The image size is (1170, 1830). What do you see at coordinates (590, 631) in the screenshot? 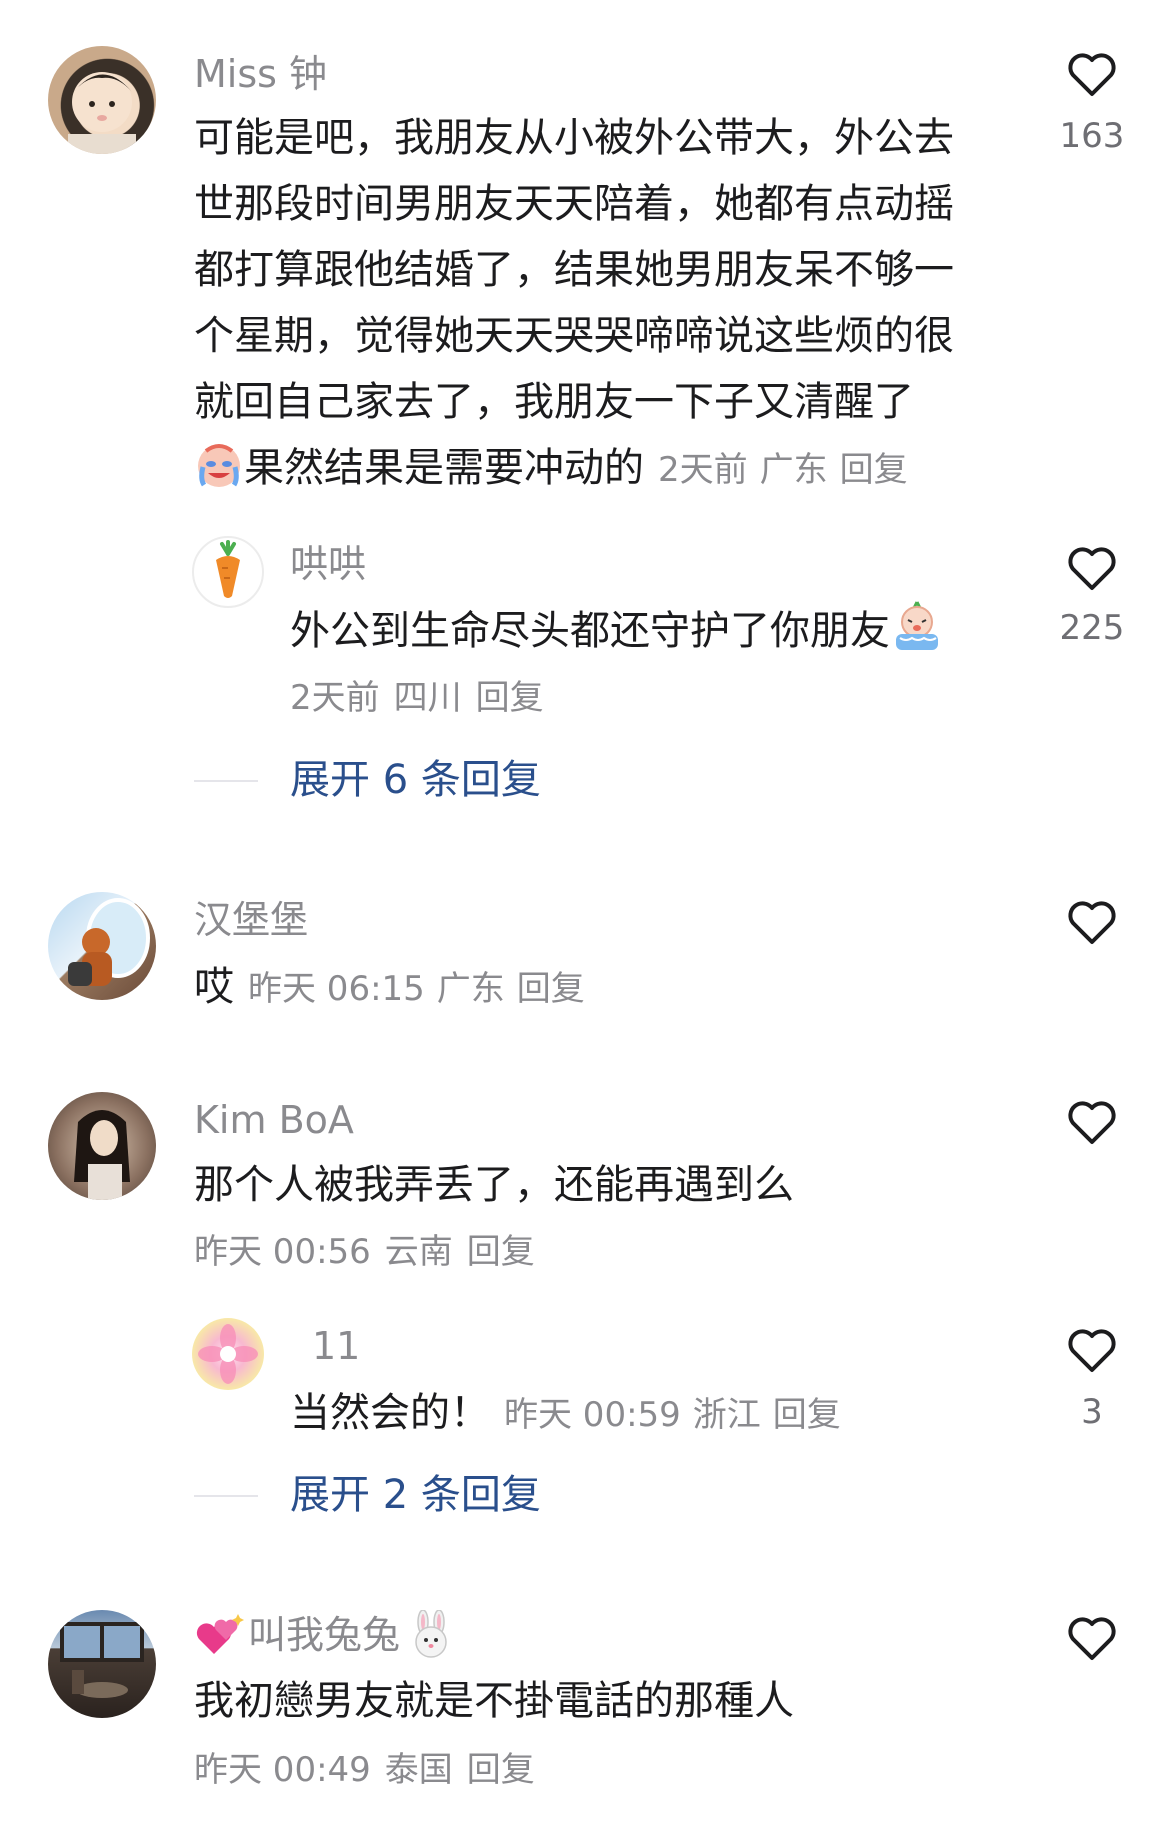
I see `reply-text: 外公到生命尽头都还守护了你朋友` at bounding box center [590, 631].